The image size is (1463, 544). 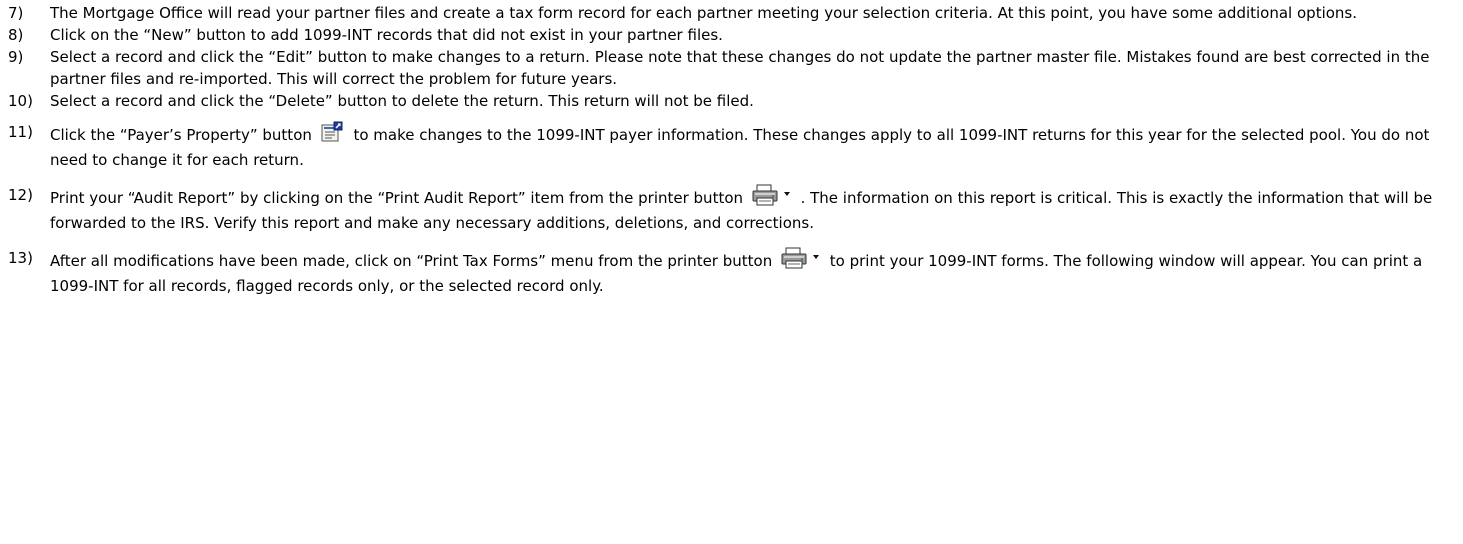 I want to click on step-text-before: Click the “Payer’s Property” button, so click(x=181, y=135).